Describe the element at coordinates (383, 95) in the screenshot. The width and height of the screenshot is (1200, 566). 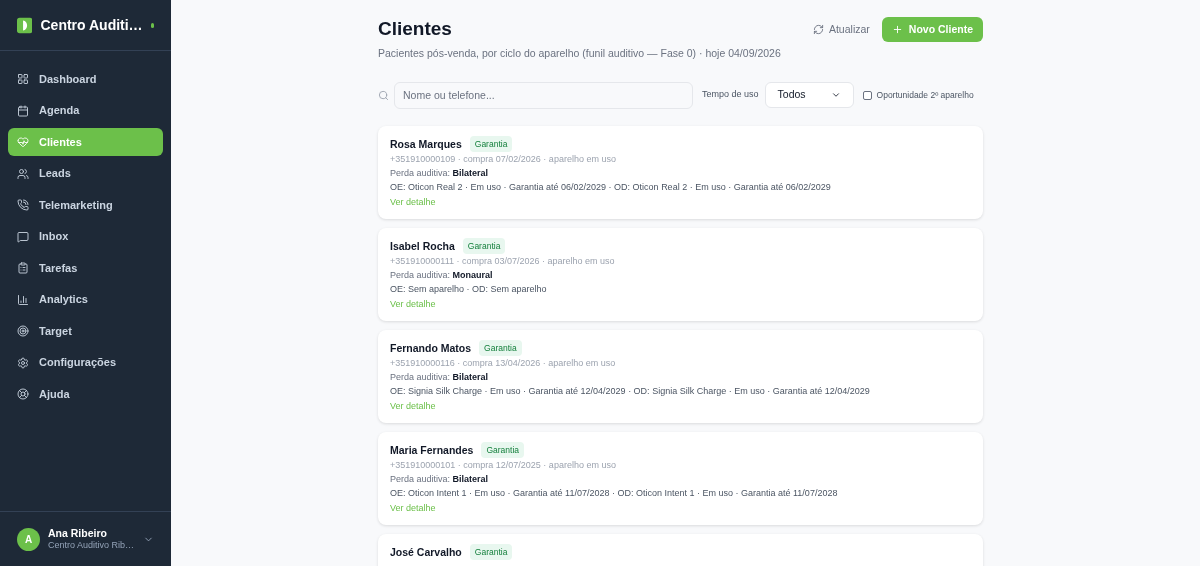
I see `search-icon` at that location.